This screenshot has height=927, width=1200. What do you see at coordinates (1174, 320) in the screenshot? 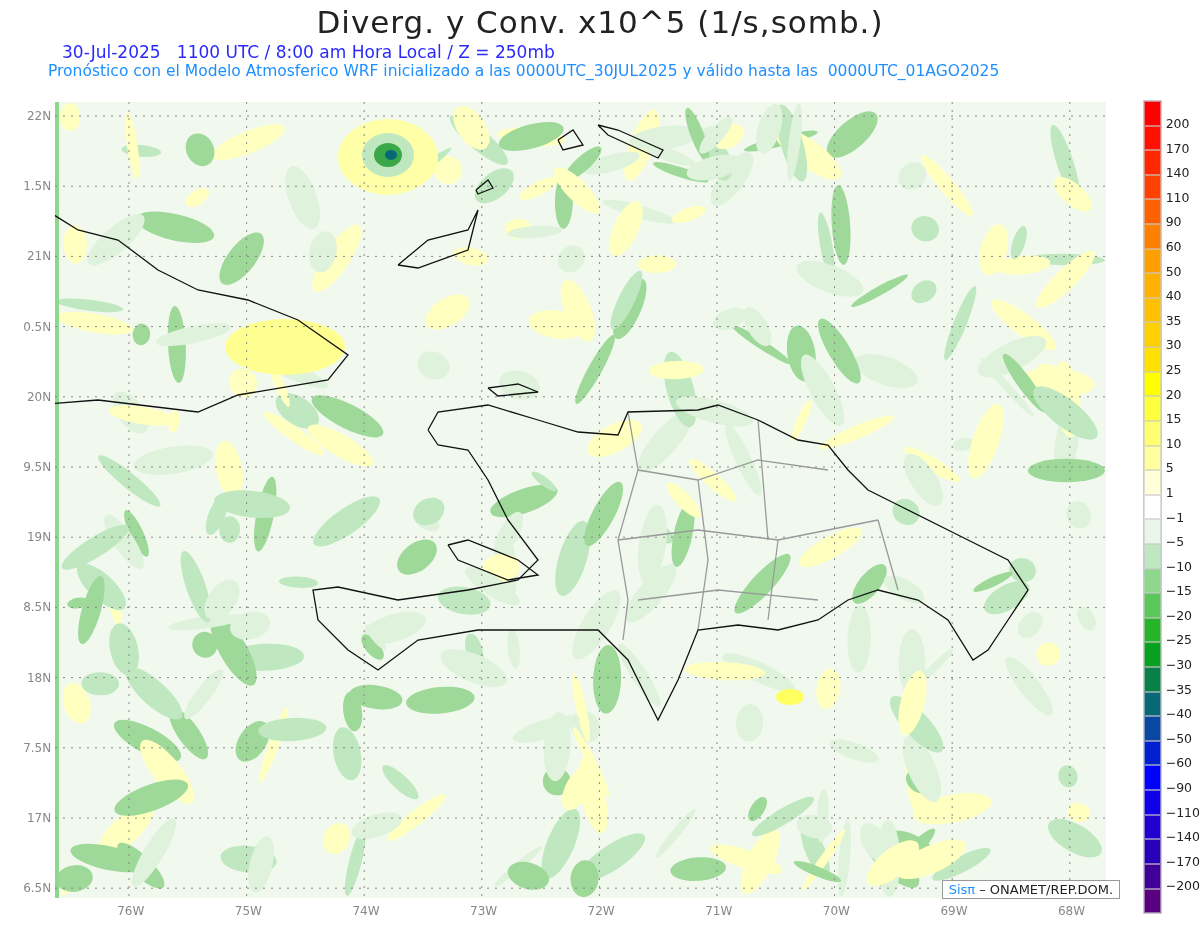
I see `colorbar-label: 35` at bounding box center [1174, 320].